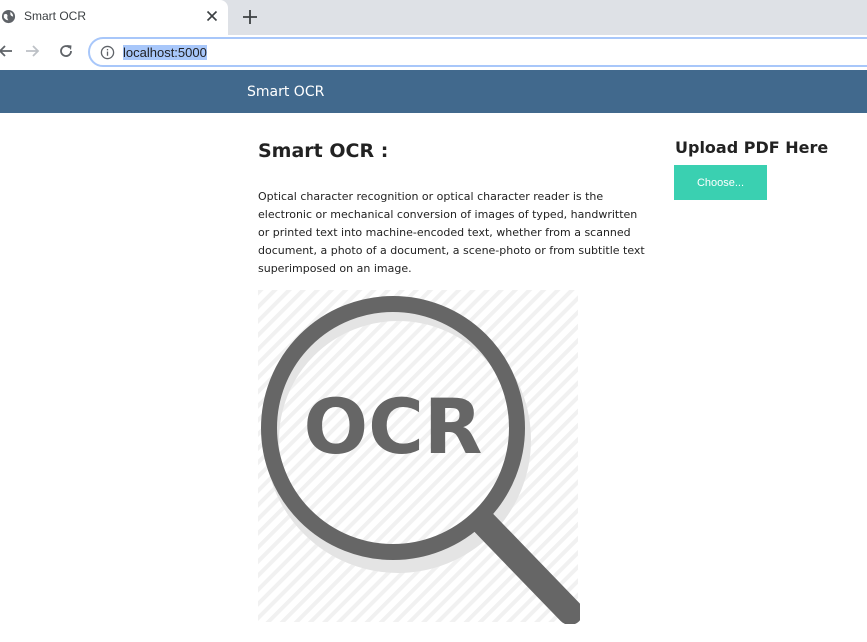 Image resolution: width=867 pixels, height=642 pixels. I want to click on tab-title: Smart OCR, so click(55, 16).